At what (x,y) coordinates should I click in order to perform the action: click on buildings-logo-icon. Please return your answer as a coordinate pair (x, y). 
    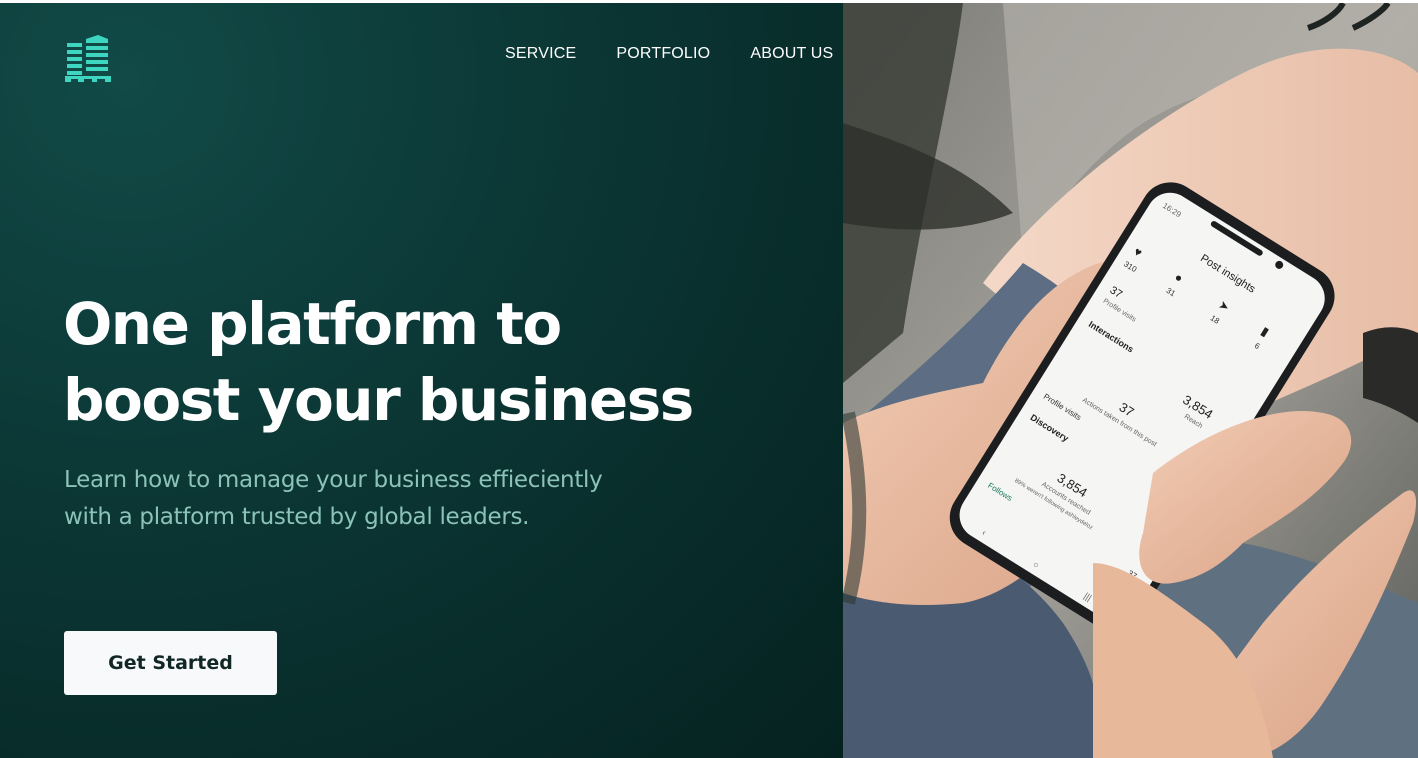
    Looking at the image, I should click on (88, 57).